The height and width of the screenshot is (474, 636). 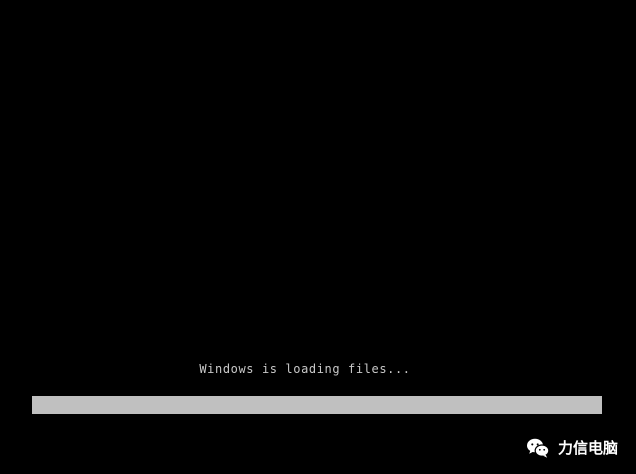 I want to click on loading-progress-bar, so click(x=317, y=405).